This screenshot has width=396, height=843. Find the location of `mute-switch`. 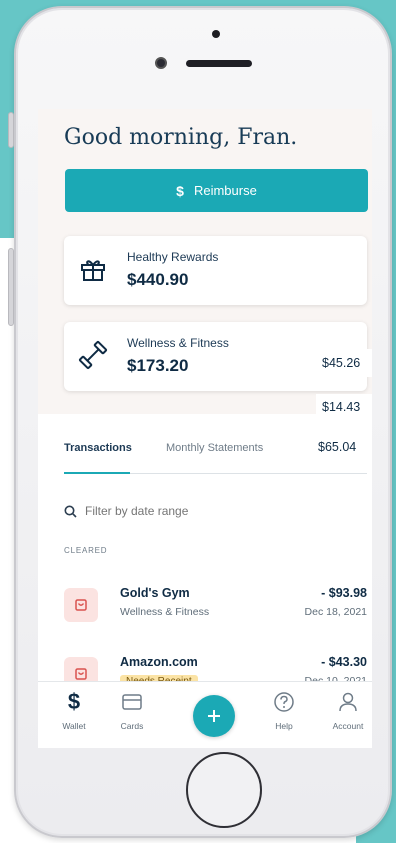

mute-switch is located at coordinates (11, 130).